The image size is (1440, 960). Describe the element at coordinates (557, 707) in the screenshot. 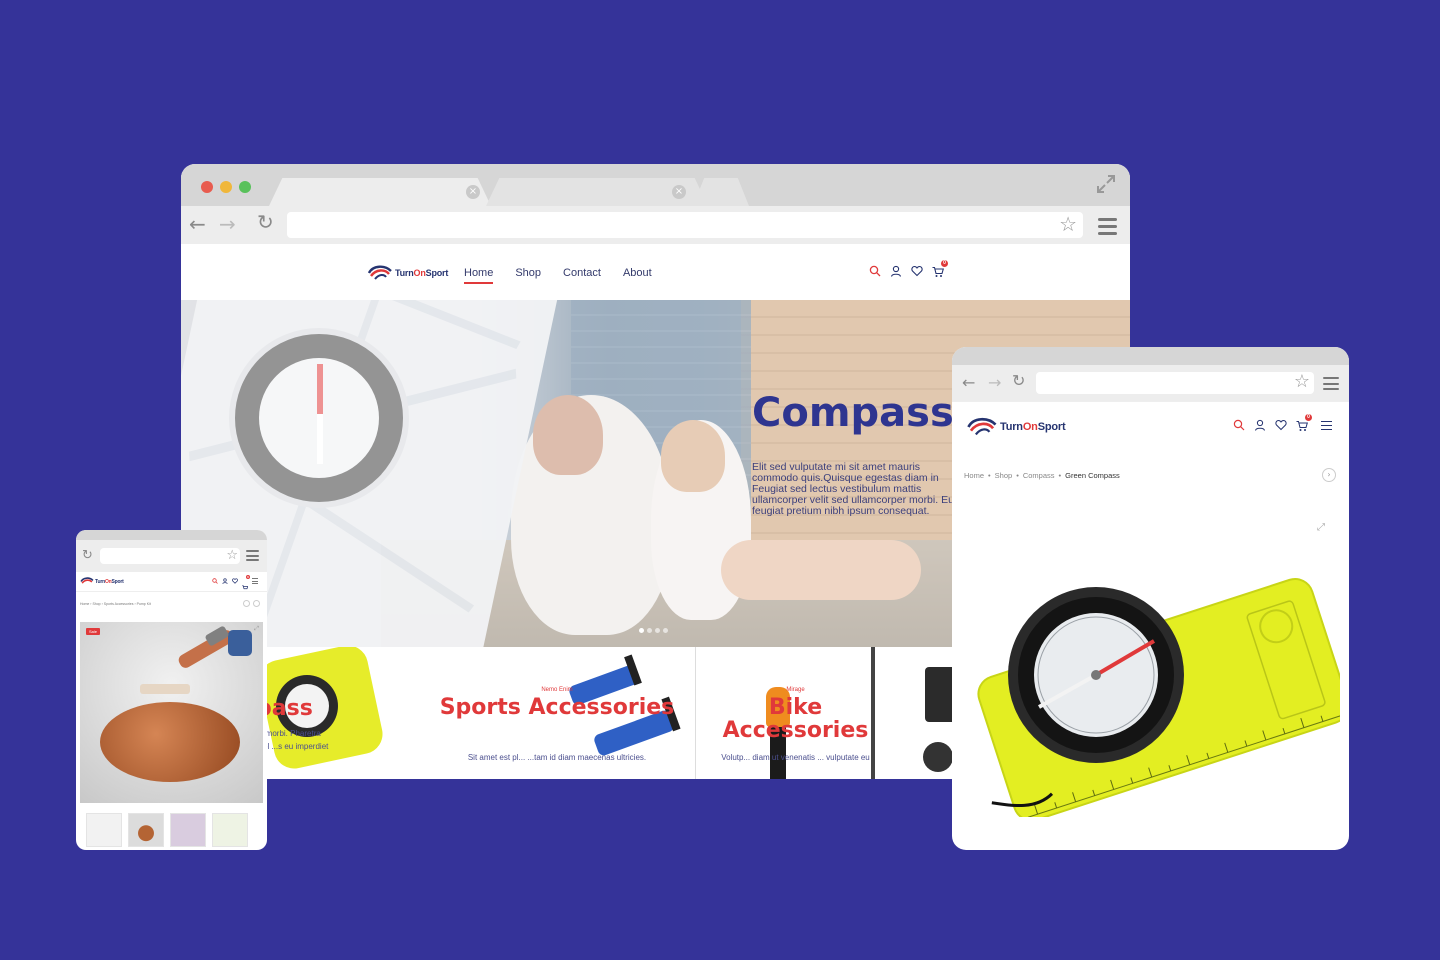

I see `category-title: Sports Accessories` at that location.